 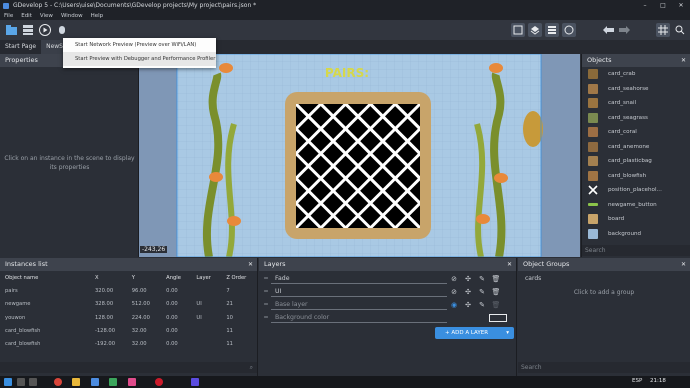 I want to click on object-item: card_blowfish, so click(x=636, y=176).